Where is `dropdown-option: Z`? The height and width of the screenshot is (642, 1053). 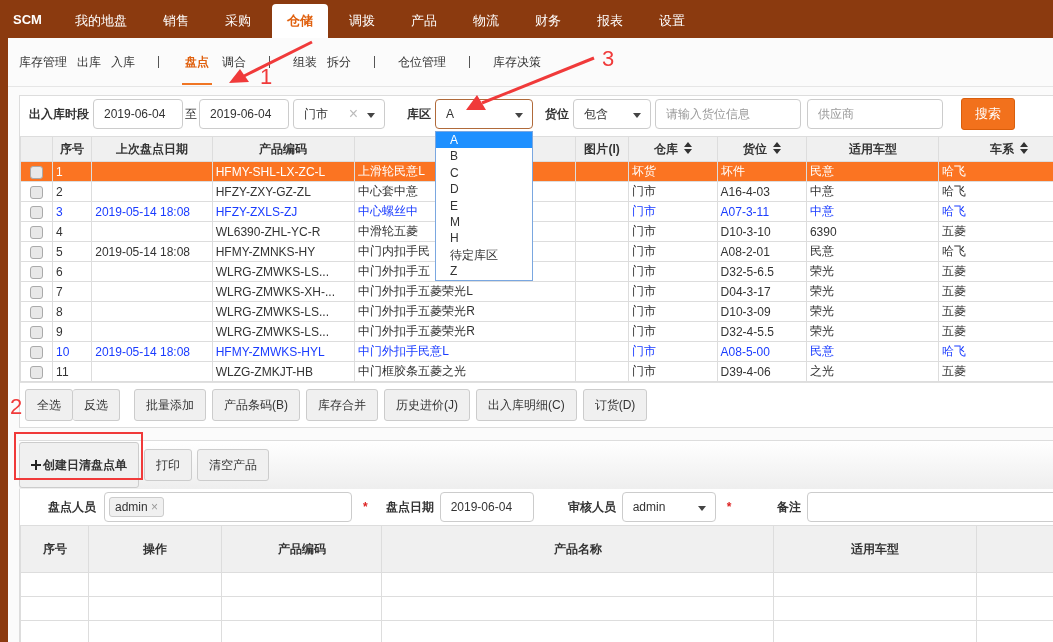
dropdown-option: Z is located at coordinates (484, 271).